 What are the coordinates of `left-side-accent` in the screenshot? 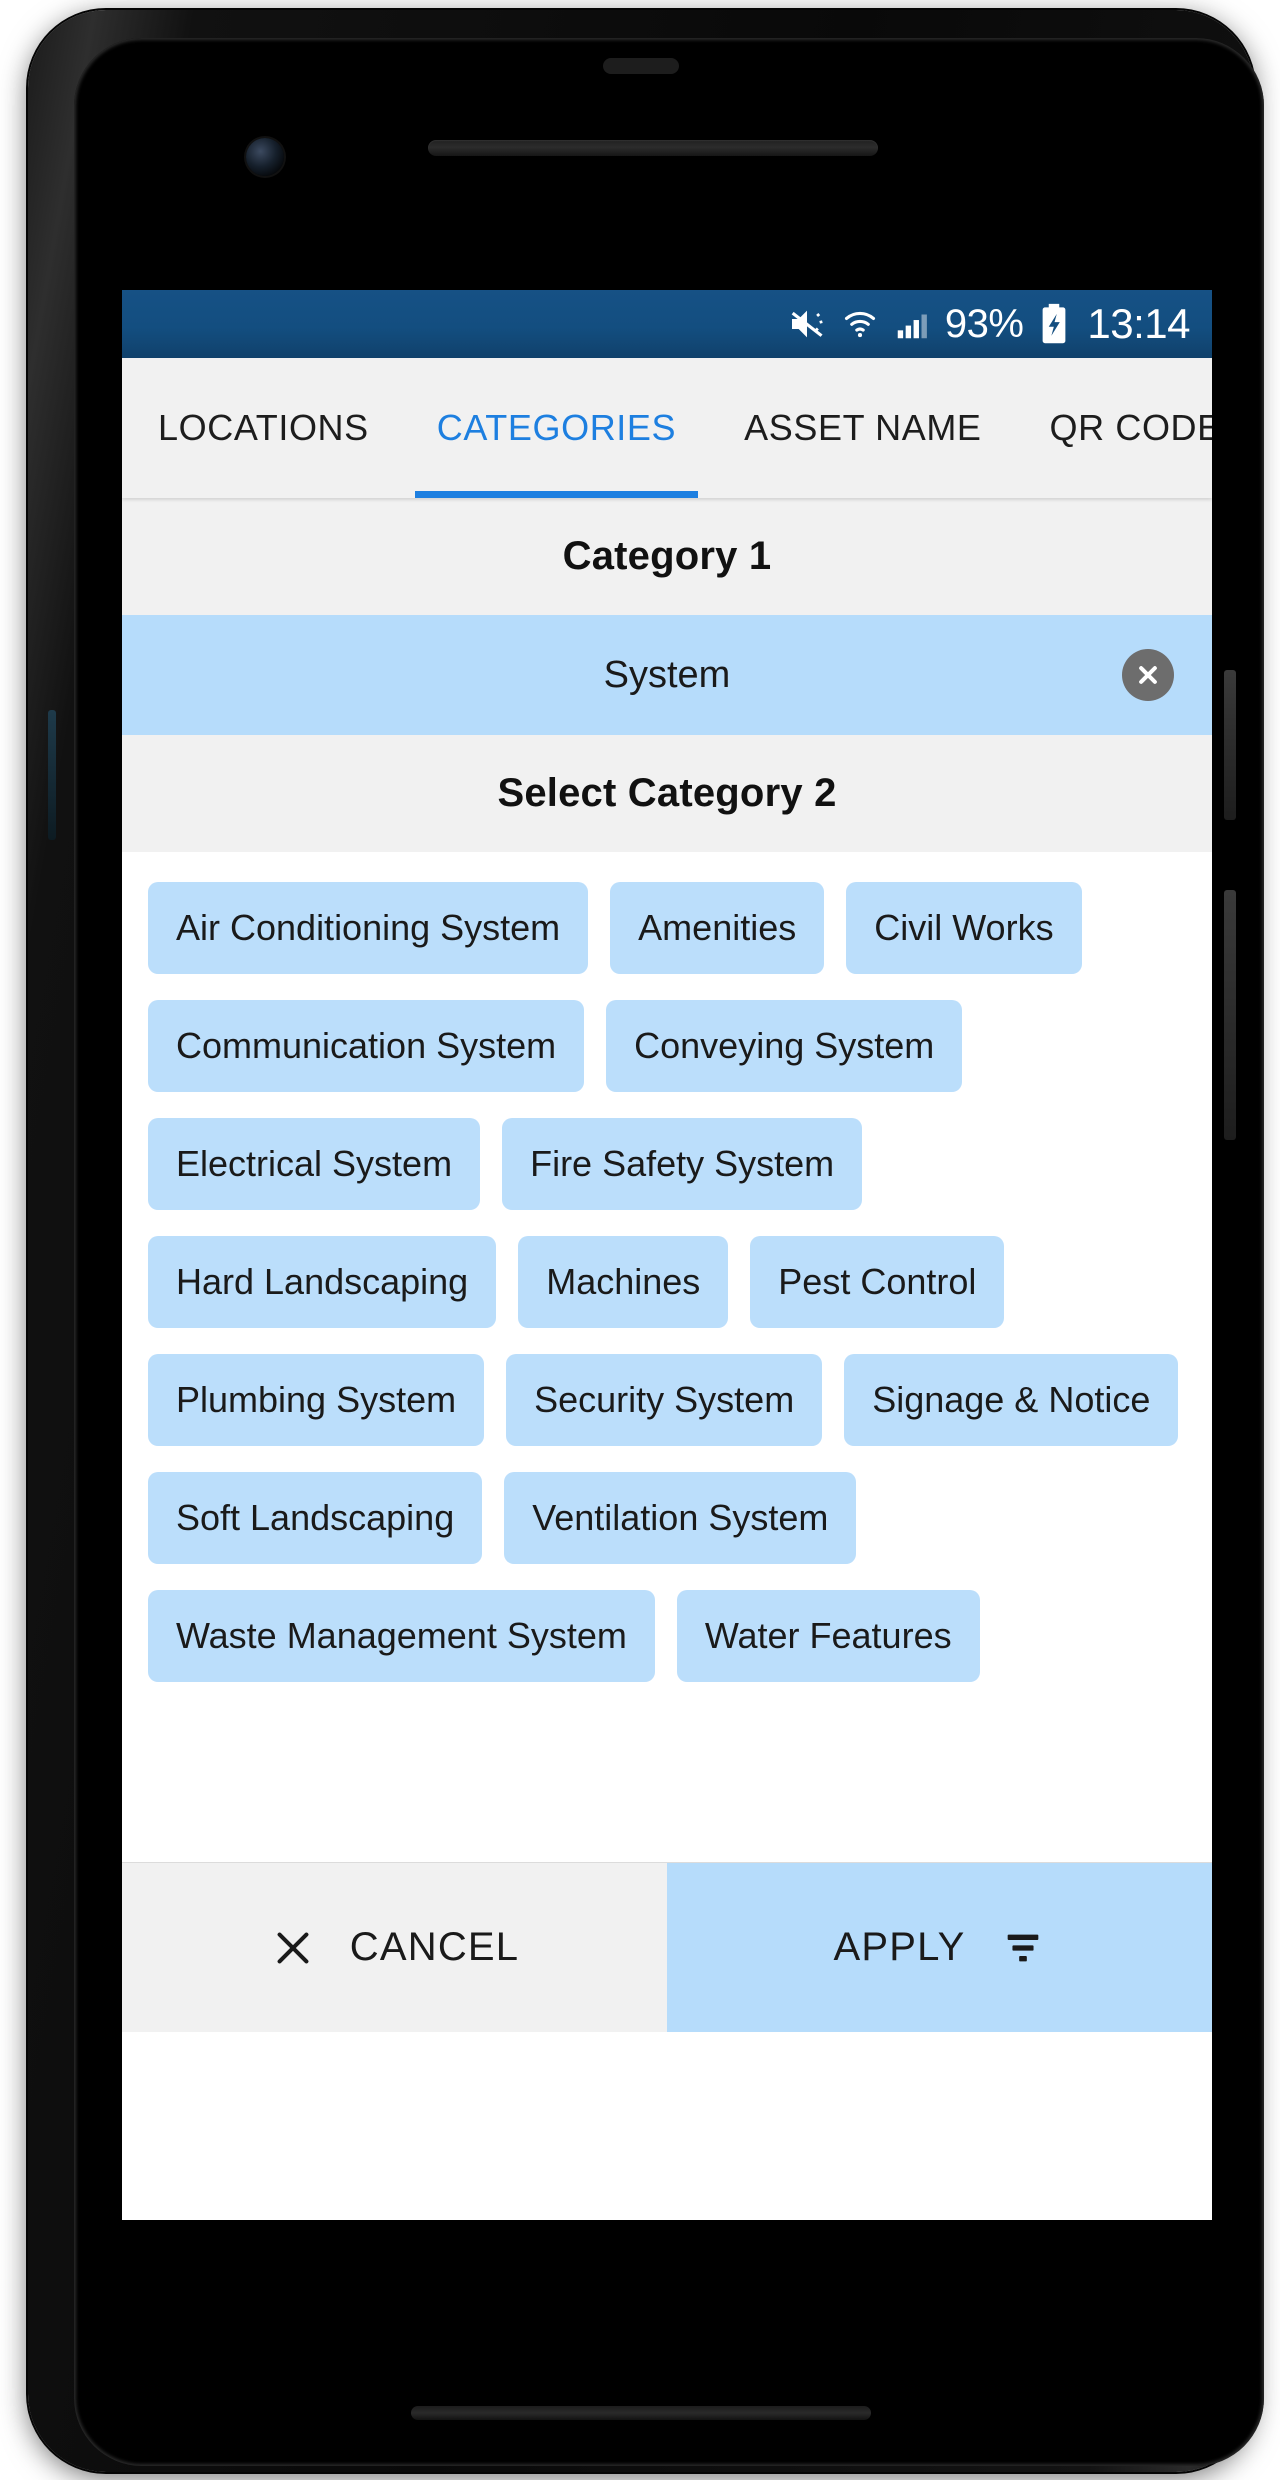 It's located at (52, 775).